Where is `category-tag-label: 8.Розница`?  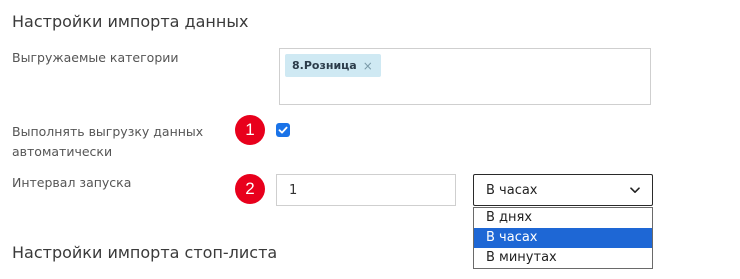
category-tag-label: 8.Розница is located at coordinates (324, 65).